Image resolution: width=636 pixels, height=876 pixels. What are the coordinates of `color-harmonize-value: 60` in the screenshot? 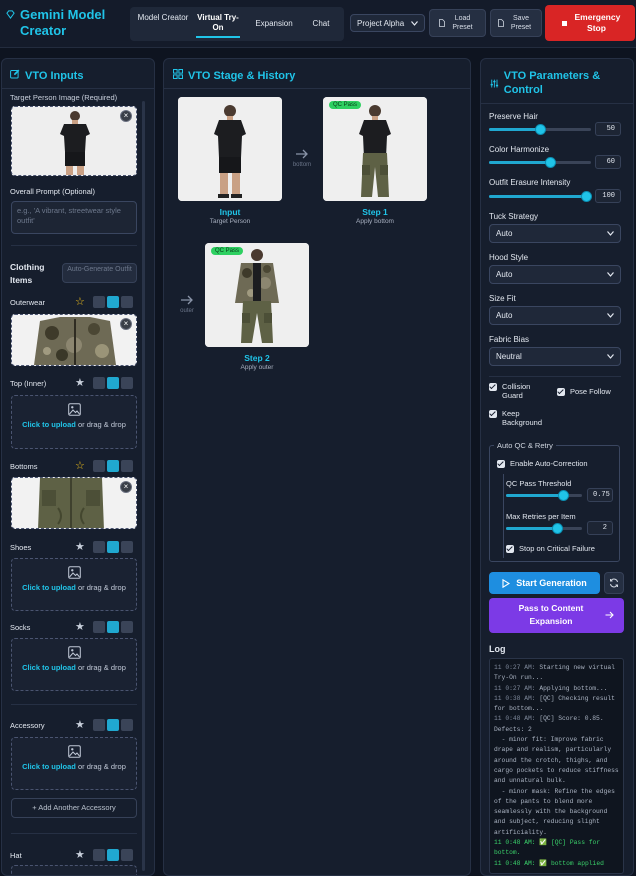 It's located at (608, 162).